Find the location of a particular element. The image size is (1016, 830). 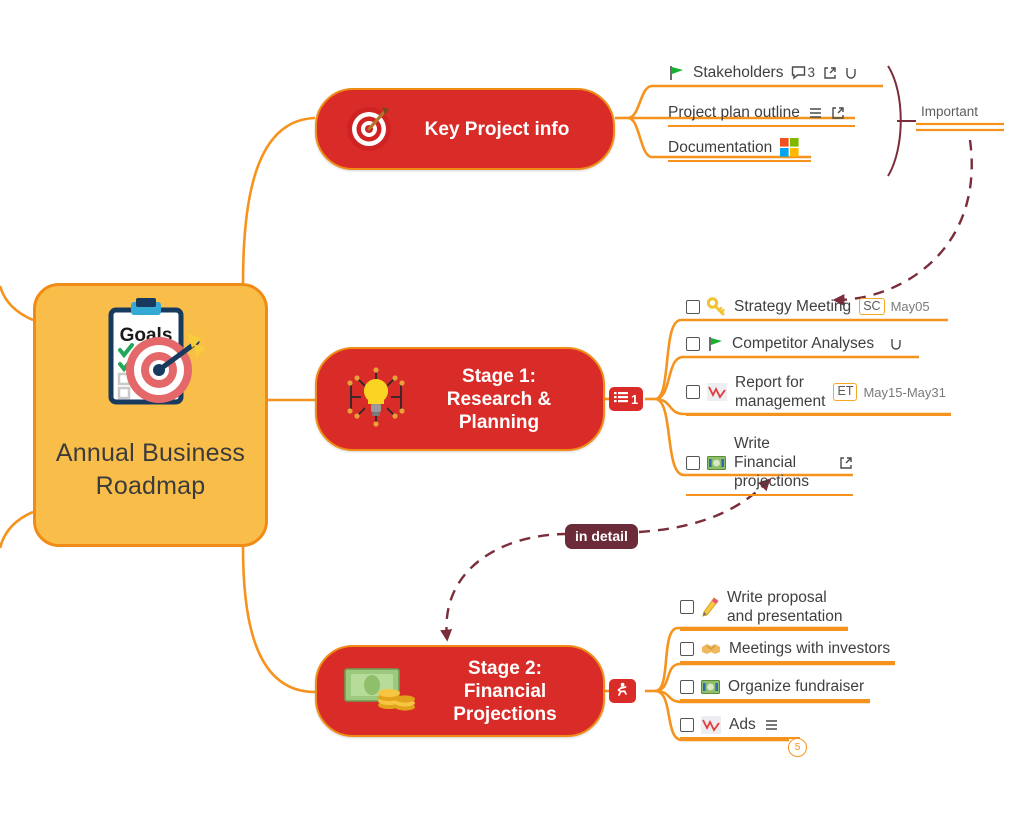

sub-item-report-for-management-label: Report for management is located at coordinates (780, 392).